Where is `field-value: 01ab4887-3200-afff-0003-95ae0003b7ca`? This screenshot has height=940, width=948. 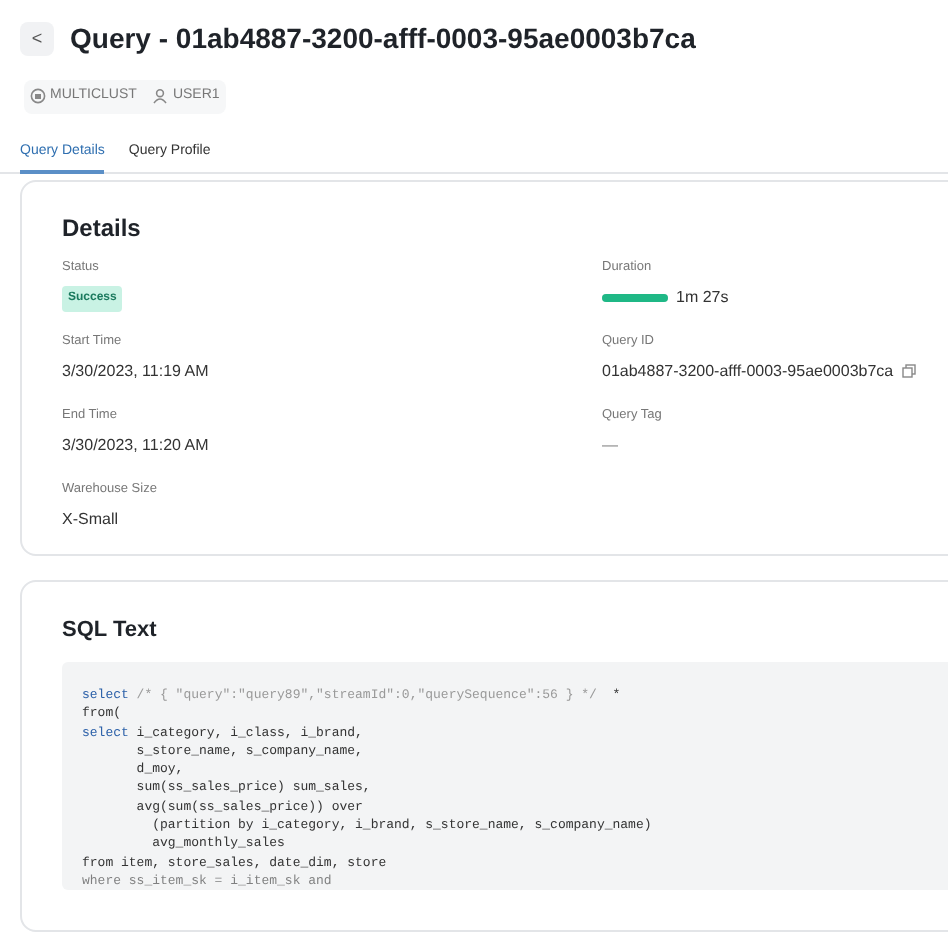 field-value: 01ab4887-3200-afff-0003-95ae0003b7ca is located at coordinates (748, 371).